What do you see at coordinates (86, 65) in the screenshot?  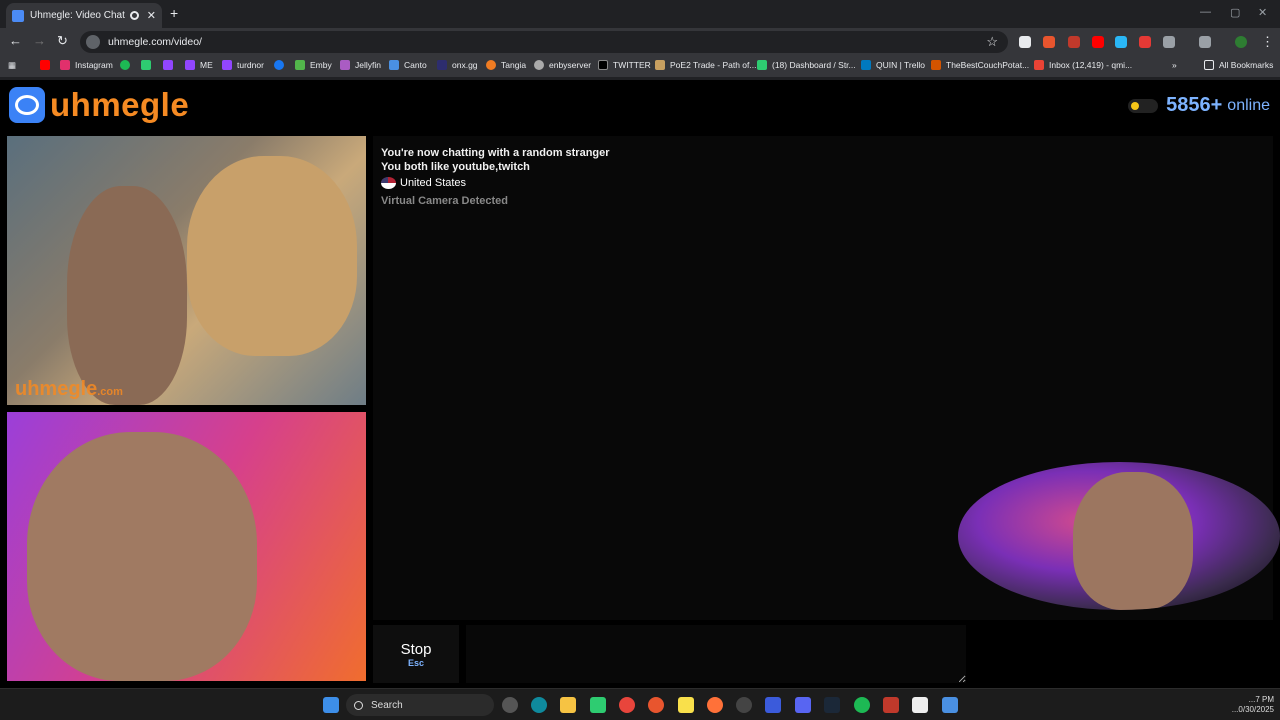 I see `bookmark-instagram: Instagram` at bounding box center [86, 65].